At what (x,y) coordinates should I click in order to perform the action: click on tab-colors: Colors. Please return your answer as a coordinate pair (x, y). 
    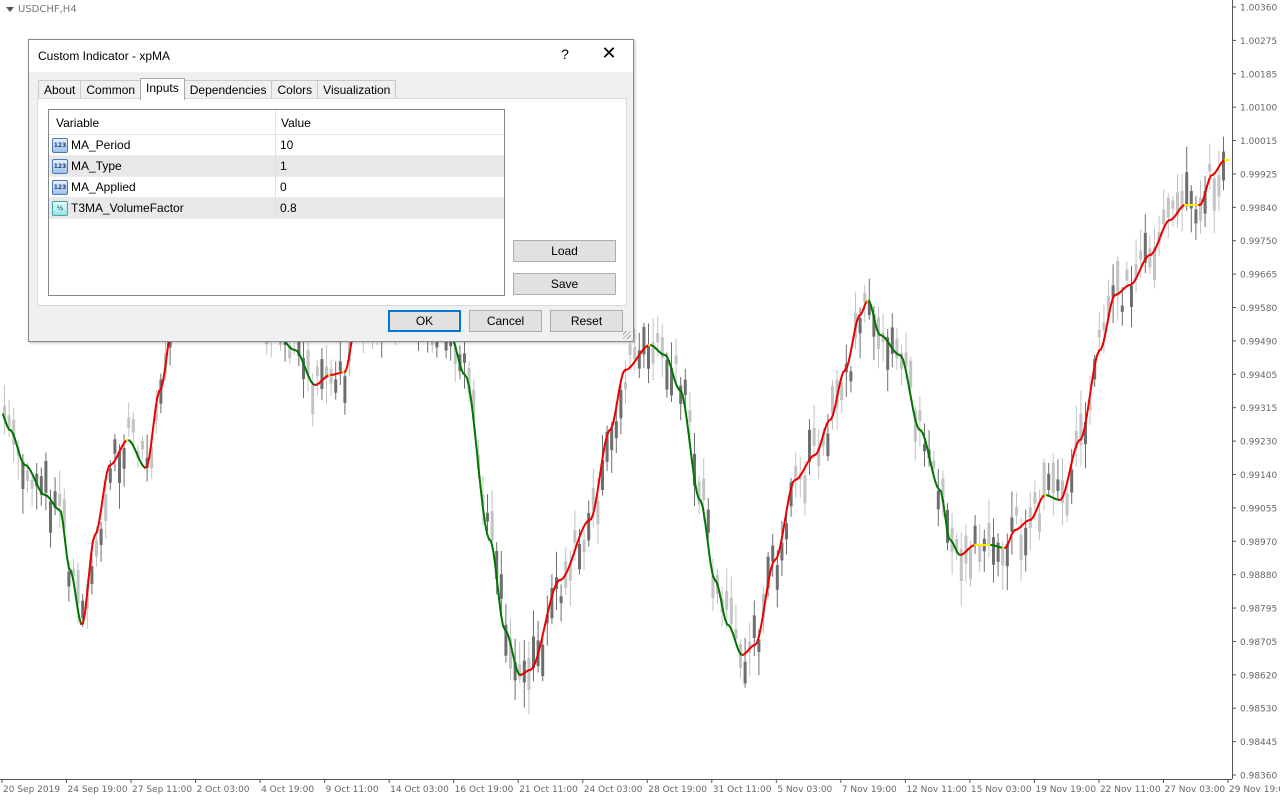
    Looking at the image, I should click on (295, 89).